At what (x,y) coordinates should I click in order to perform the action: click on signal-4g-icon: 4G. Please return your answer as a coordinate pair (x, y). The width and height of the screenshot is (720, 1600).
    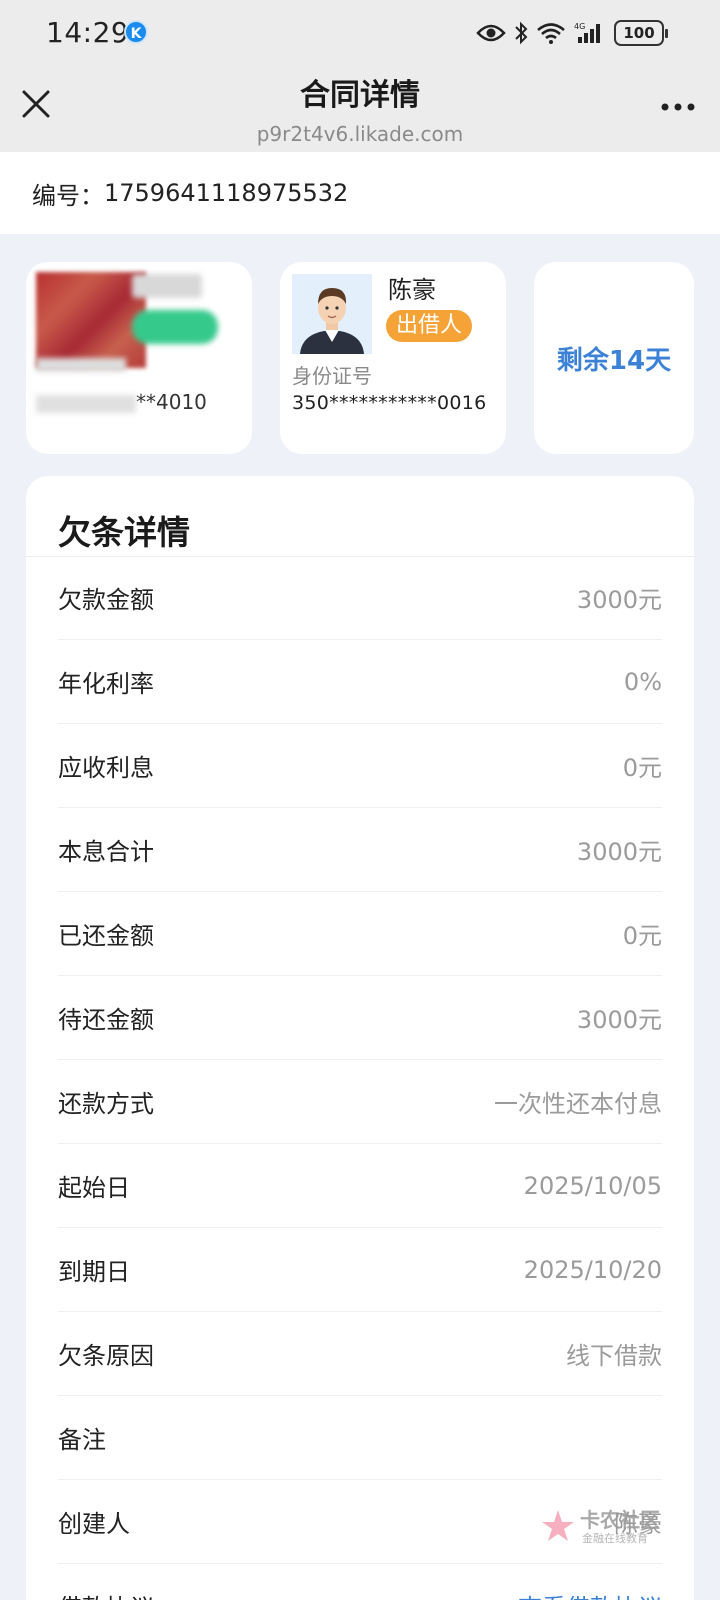
    Looking at the image, I should click on (587, 32).